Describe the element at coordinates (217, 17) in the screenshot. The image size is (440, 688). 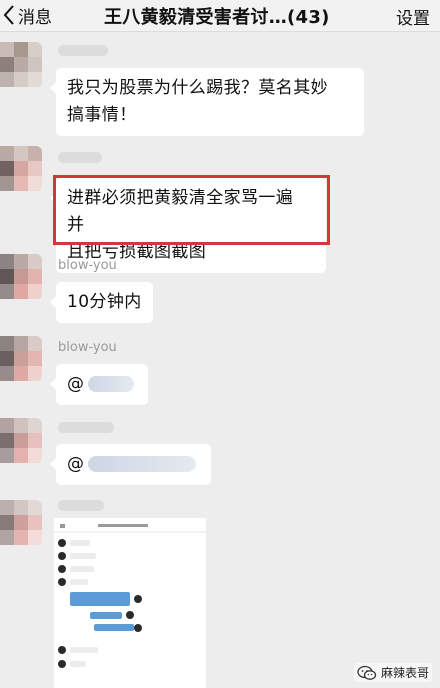
I see `chat-title: 王八黄毅清受害者讨…(43)` at that location.